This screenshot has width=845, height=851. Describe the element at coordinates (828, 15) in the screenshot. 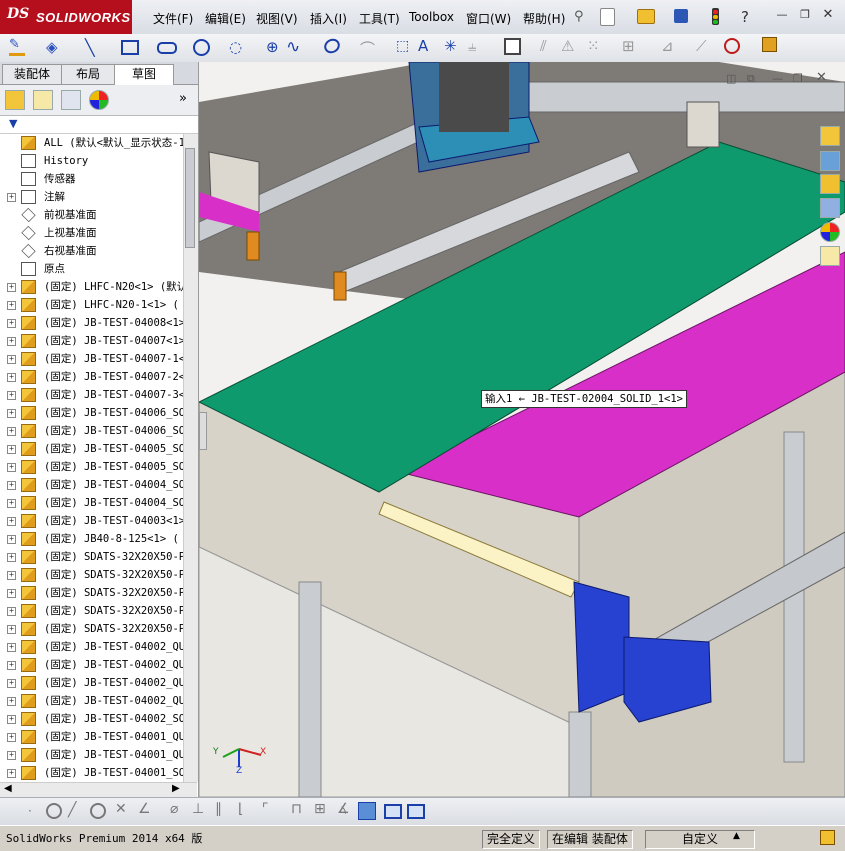

I see `close-icon: ✕` at that location.